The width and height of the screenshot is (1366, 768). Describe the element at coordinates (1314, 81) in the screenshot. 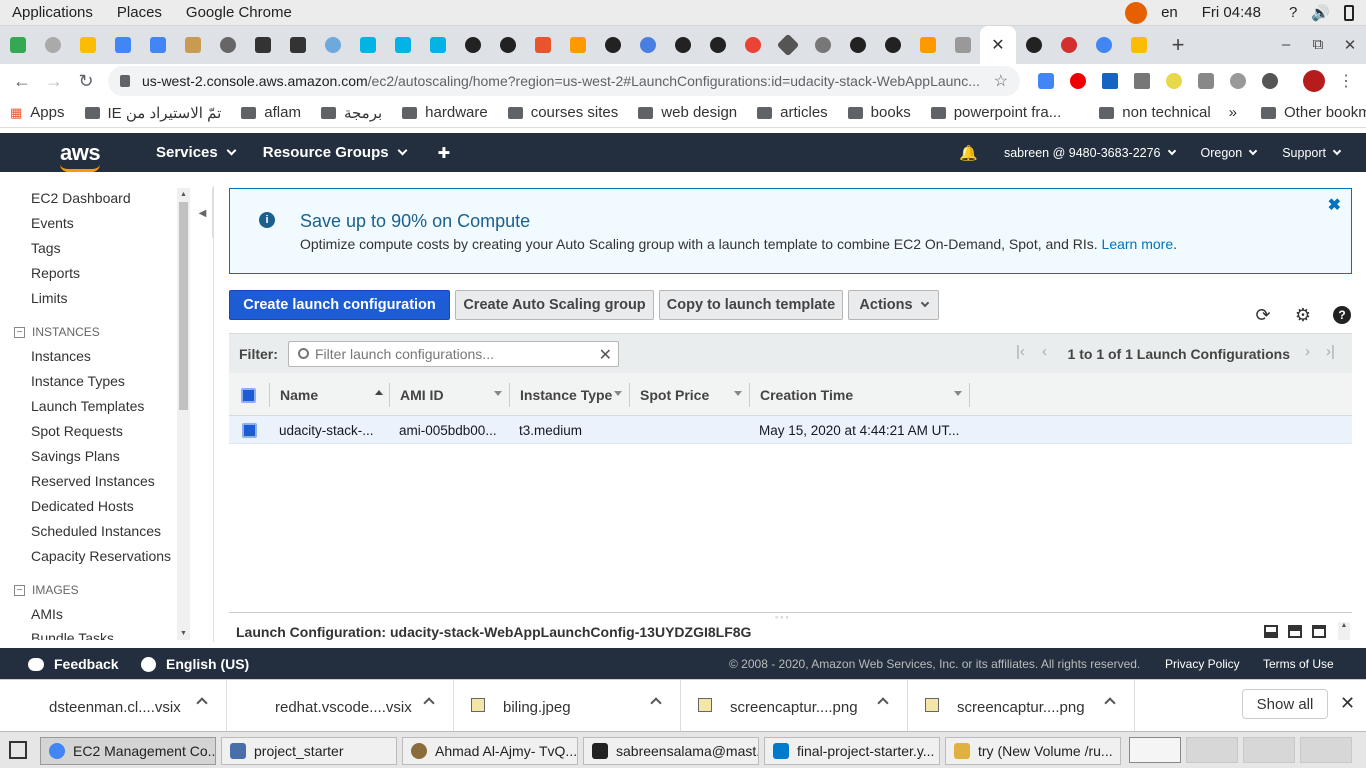

I see `profile-avatar` at that location.